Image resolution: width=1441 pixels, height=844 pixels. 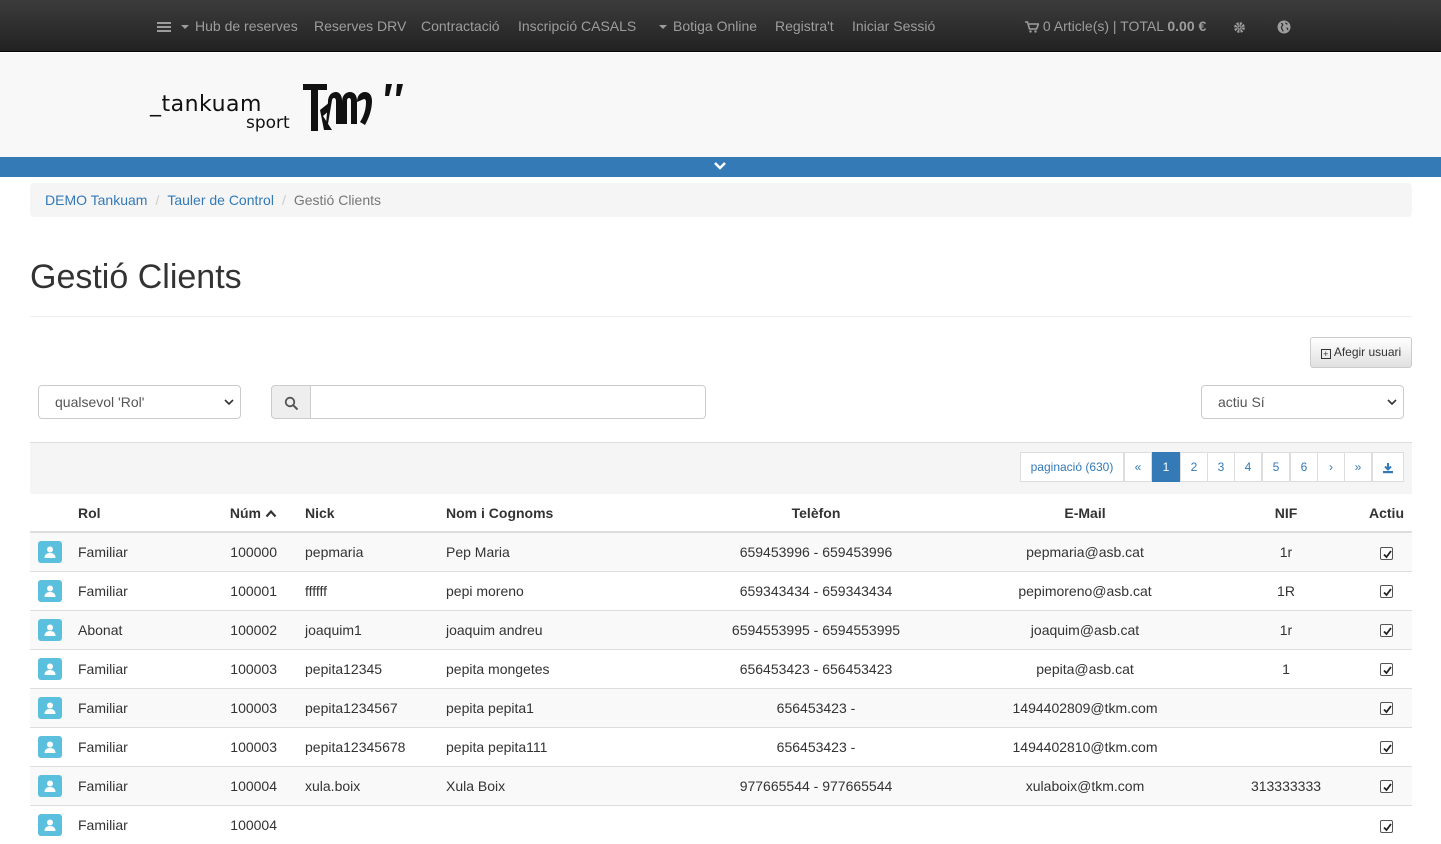 I want to click on cell-nom: Pep Maria, so click(x=559, y=551).